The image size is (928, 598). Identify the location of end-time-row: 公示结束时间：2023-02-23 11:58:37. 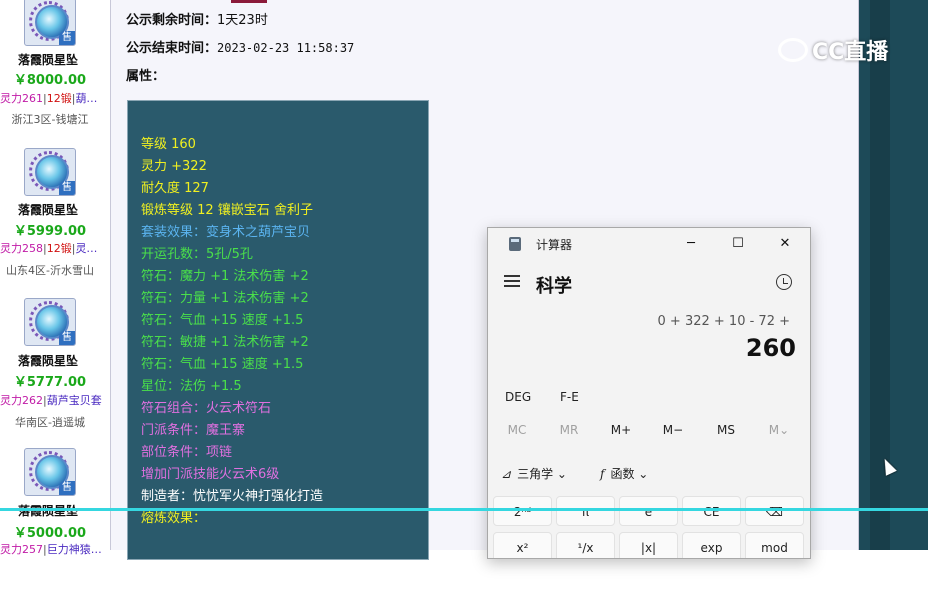
(240, 46).